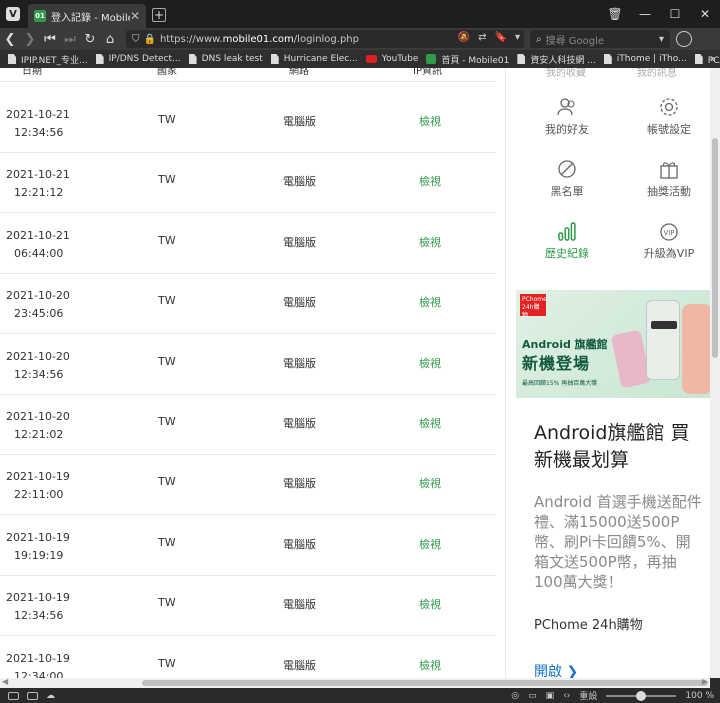  Describe the element at coordinates (539, 39) in the screenshot. I see `search-icon: ⌕` at that location.